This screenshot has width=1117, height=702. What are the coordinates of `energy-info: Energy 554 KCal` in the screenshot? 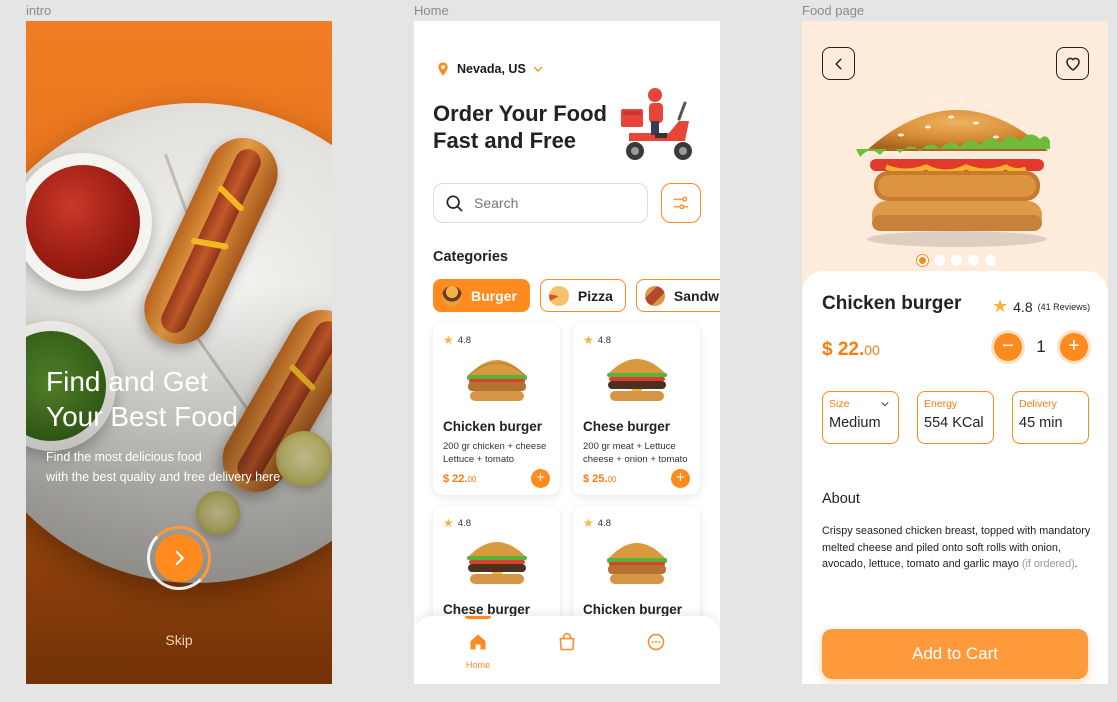 It's located at (955, 417).